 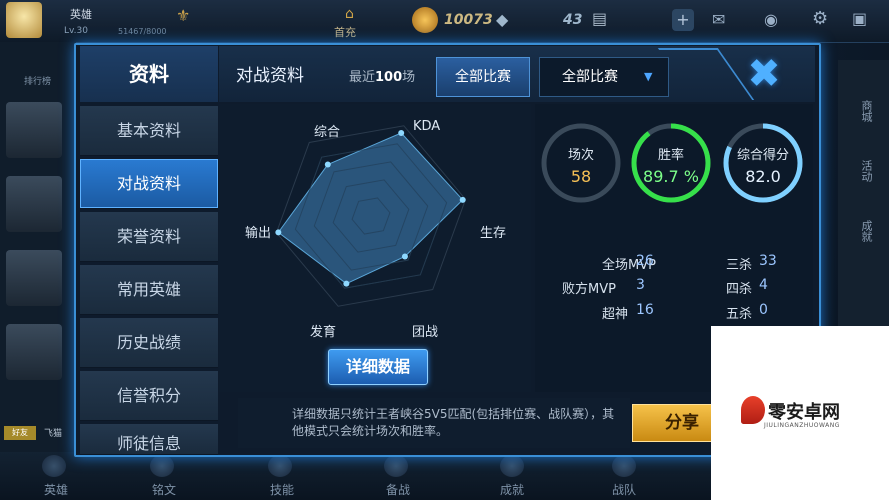 What do you see at coordinates (270, 76) in the screenshot?
I see `page-title: 对战资料` at bounding box center [270, 76].